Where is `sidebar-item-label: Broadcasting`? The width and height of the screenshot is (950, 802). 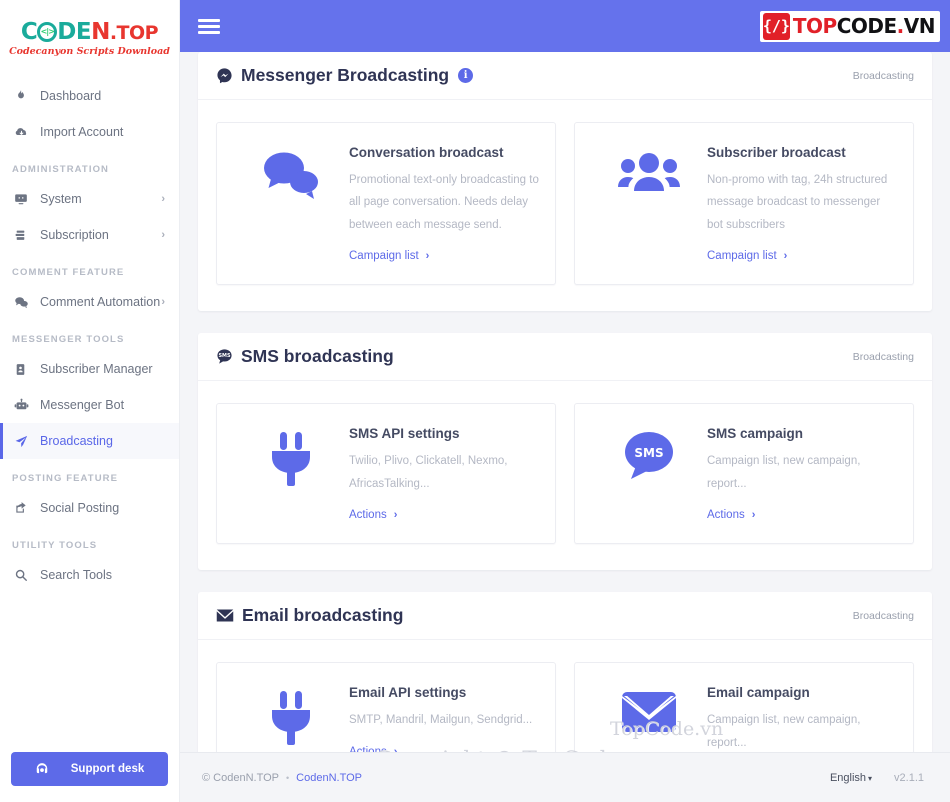 sidebar-item-label: Broadcasting is located at coordinates (76, 441).